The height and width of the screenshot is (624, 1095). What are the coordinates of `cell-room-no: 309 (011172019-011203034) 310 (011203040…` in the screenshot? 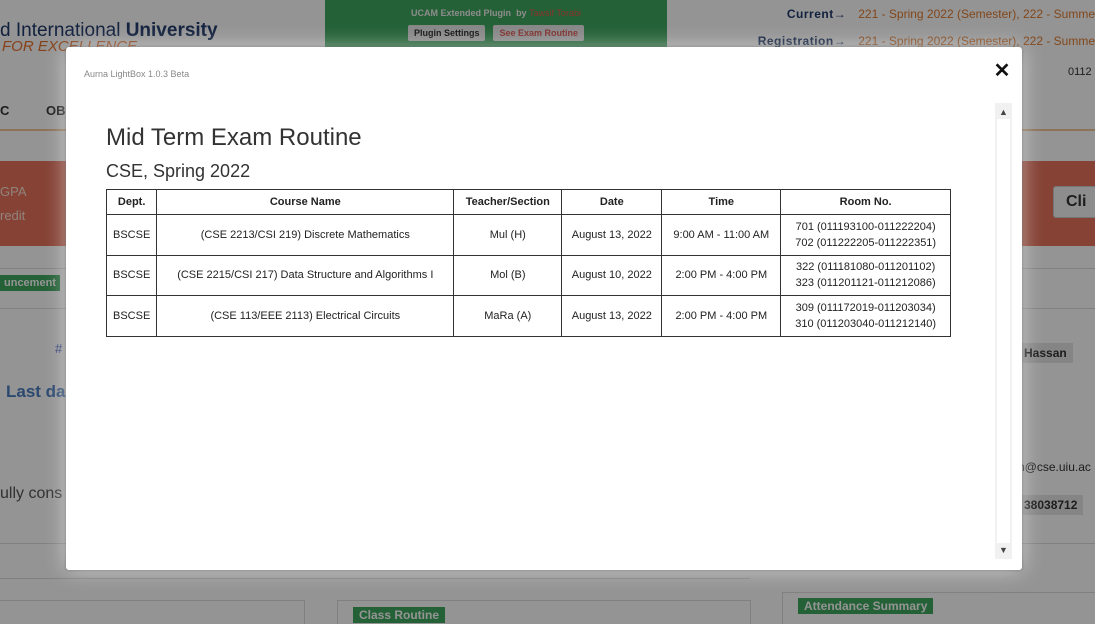 It's located at (865, 316).